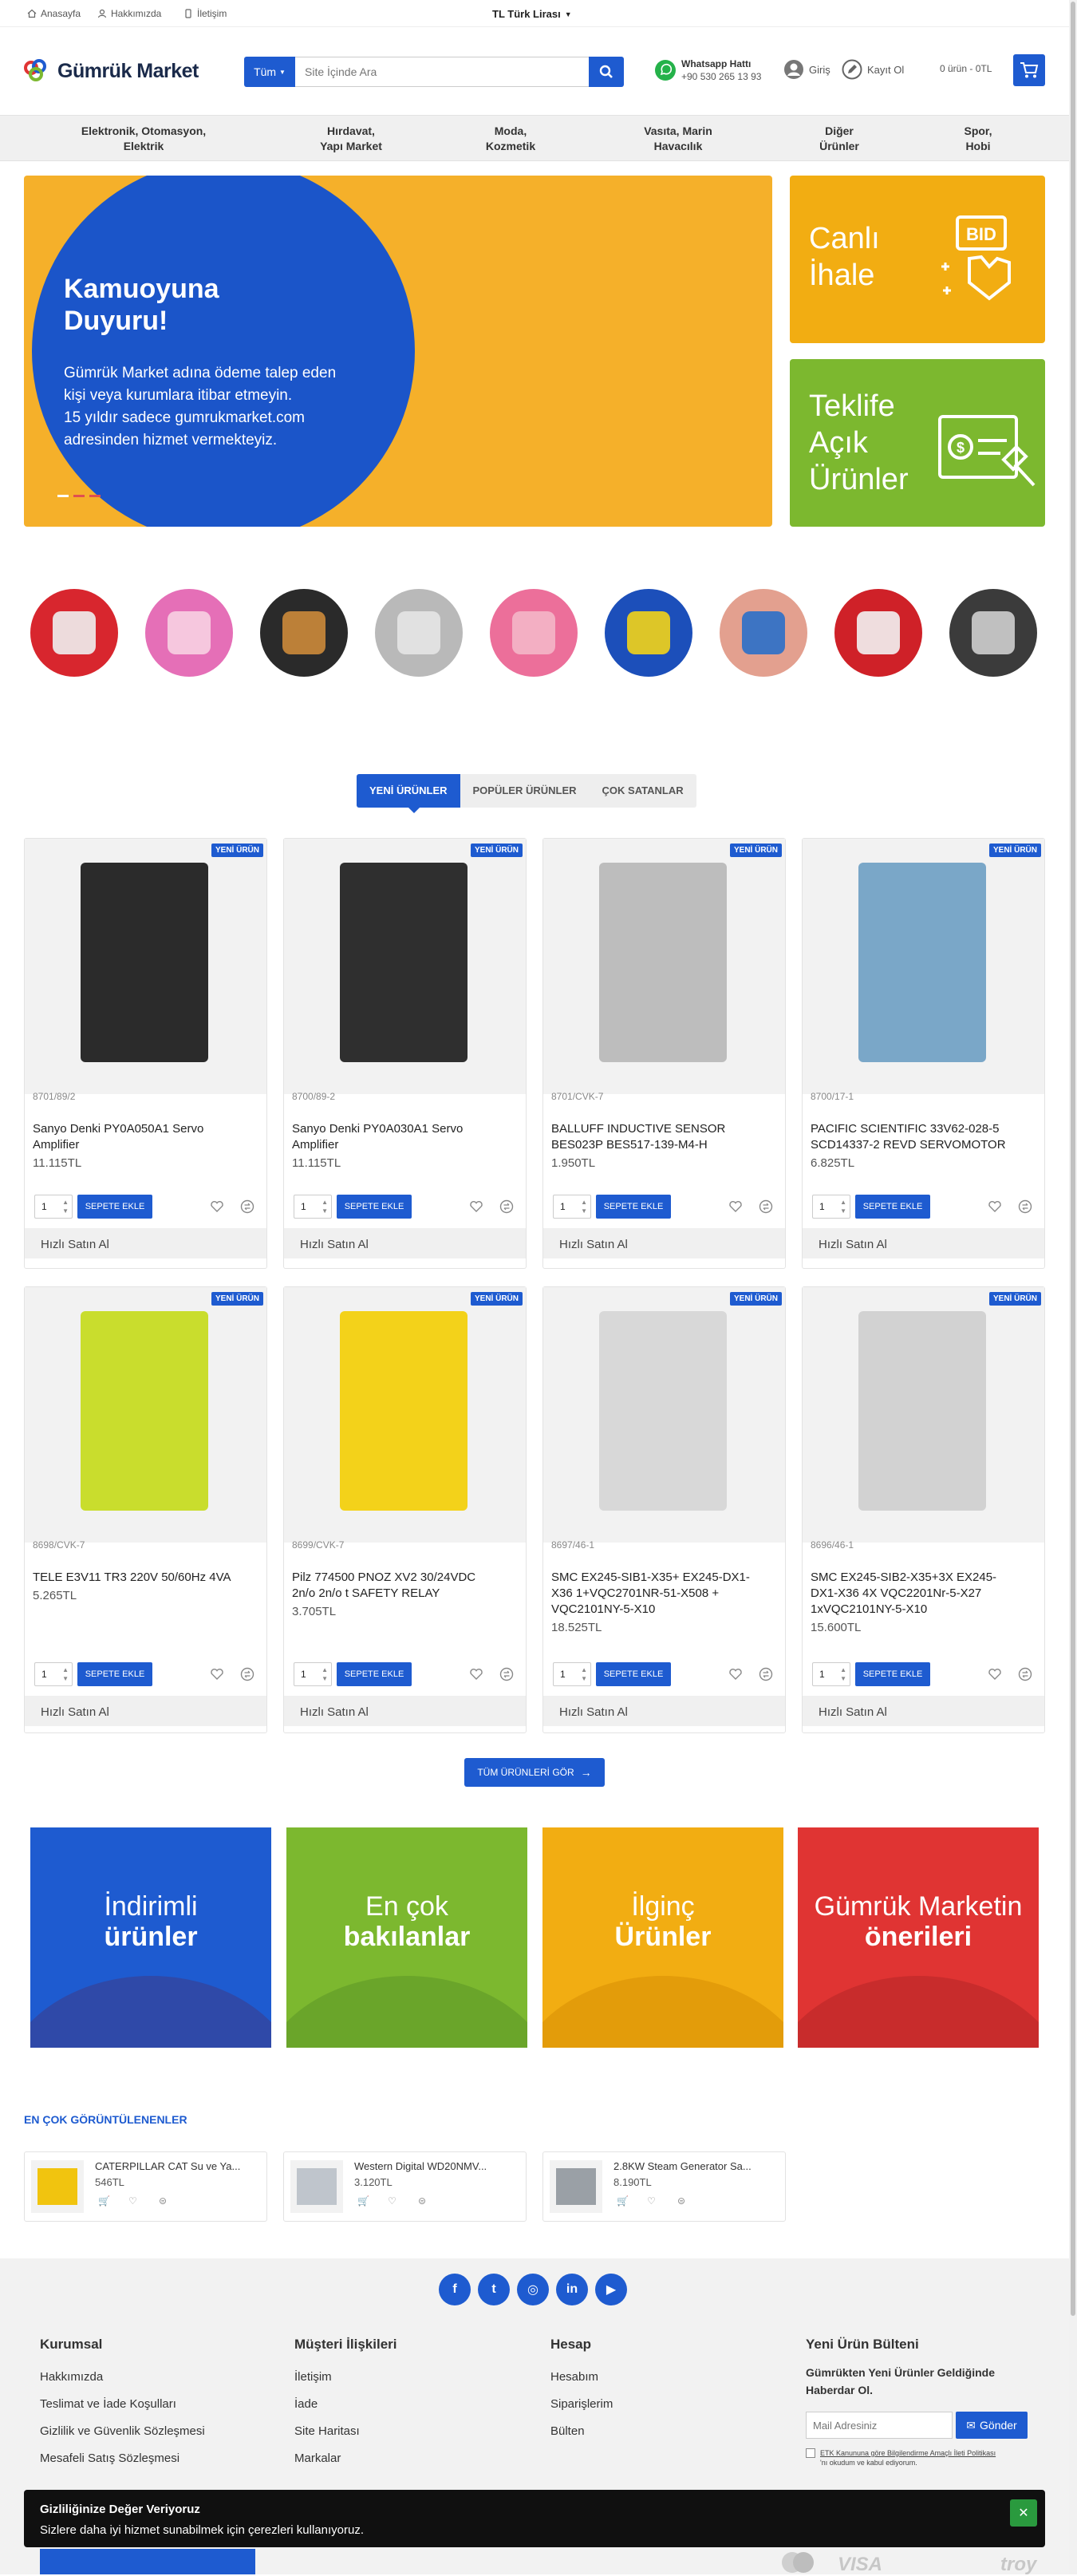 The height and width of the screenshot is (2576, 1077). What do you see at coordinates (532, 14) in the screenshot?
I see `currency-selector: TL Türk Lirası ▼` at bounding box center [532, 14].